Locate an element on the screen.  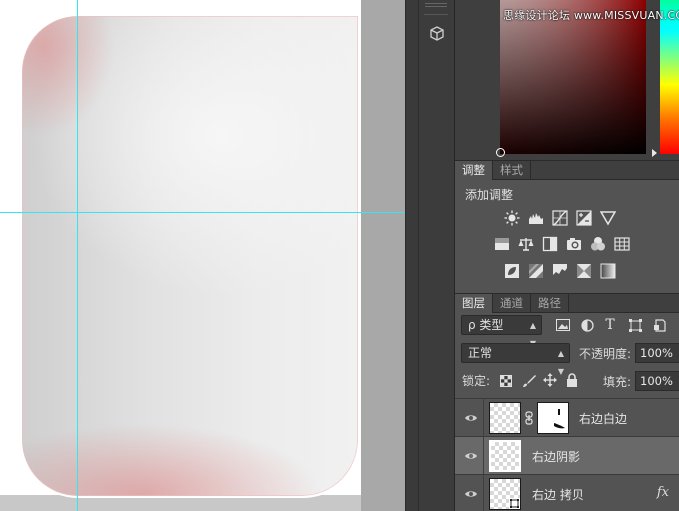
layer-row-right-copy: 右边 拷贝 fx is located at coordinates (567, 492).